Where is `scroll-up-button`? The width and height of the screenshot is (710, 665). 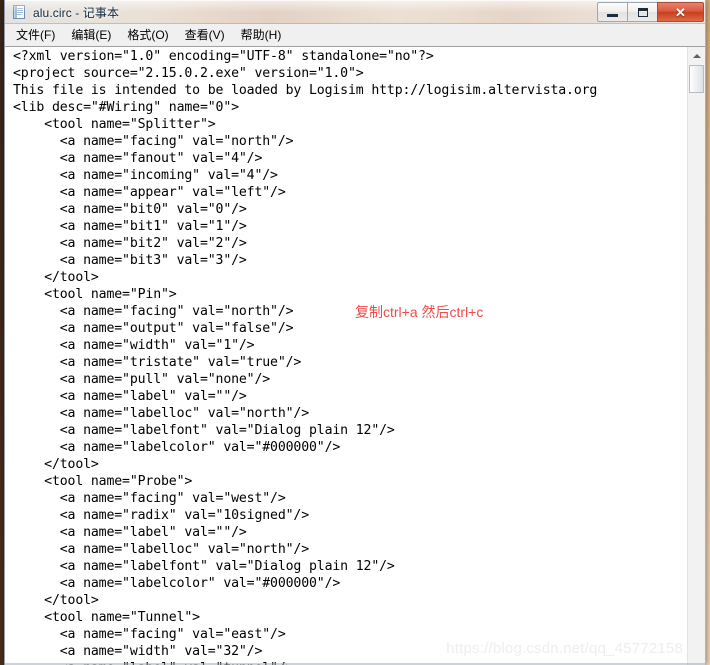
scroll-up-button is located at coordinates (696, 55).